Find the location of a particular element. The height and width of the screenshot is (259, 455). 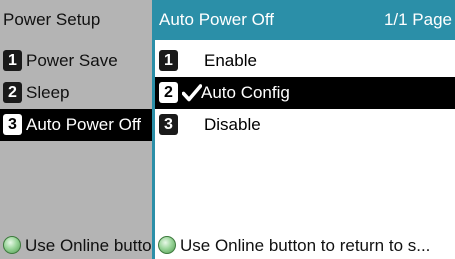

menu-item-label: Auto Power Off is located at coordinates (83, 124).